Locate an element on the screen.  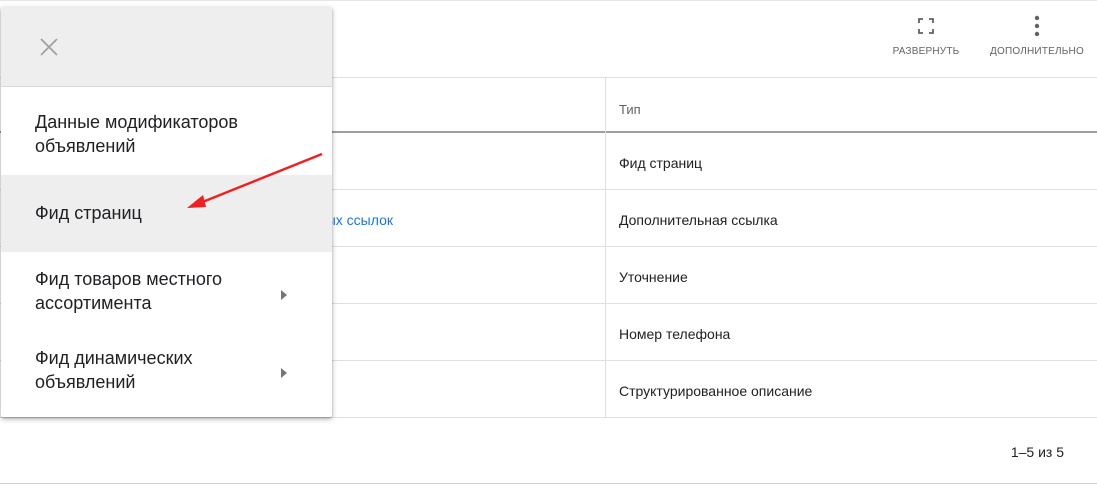
more-vert-icon is located at coordinates (1037, 26).